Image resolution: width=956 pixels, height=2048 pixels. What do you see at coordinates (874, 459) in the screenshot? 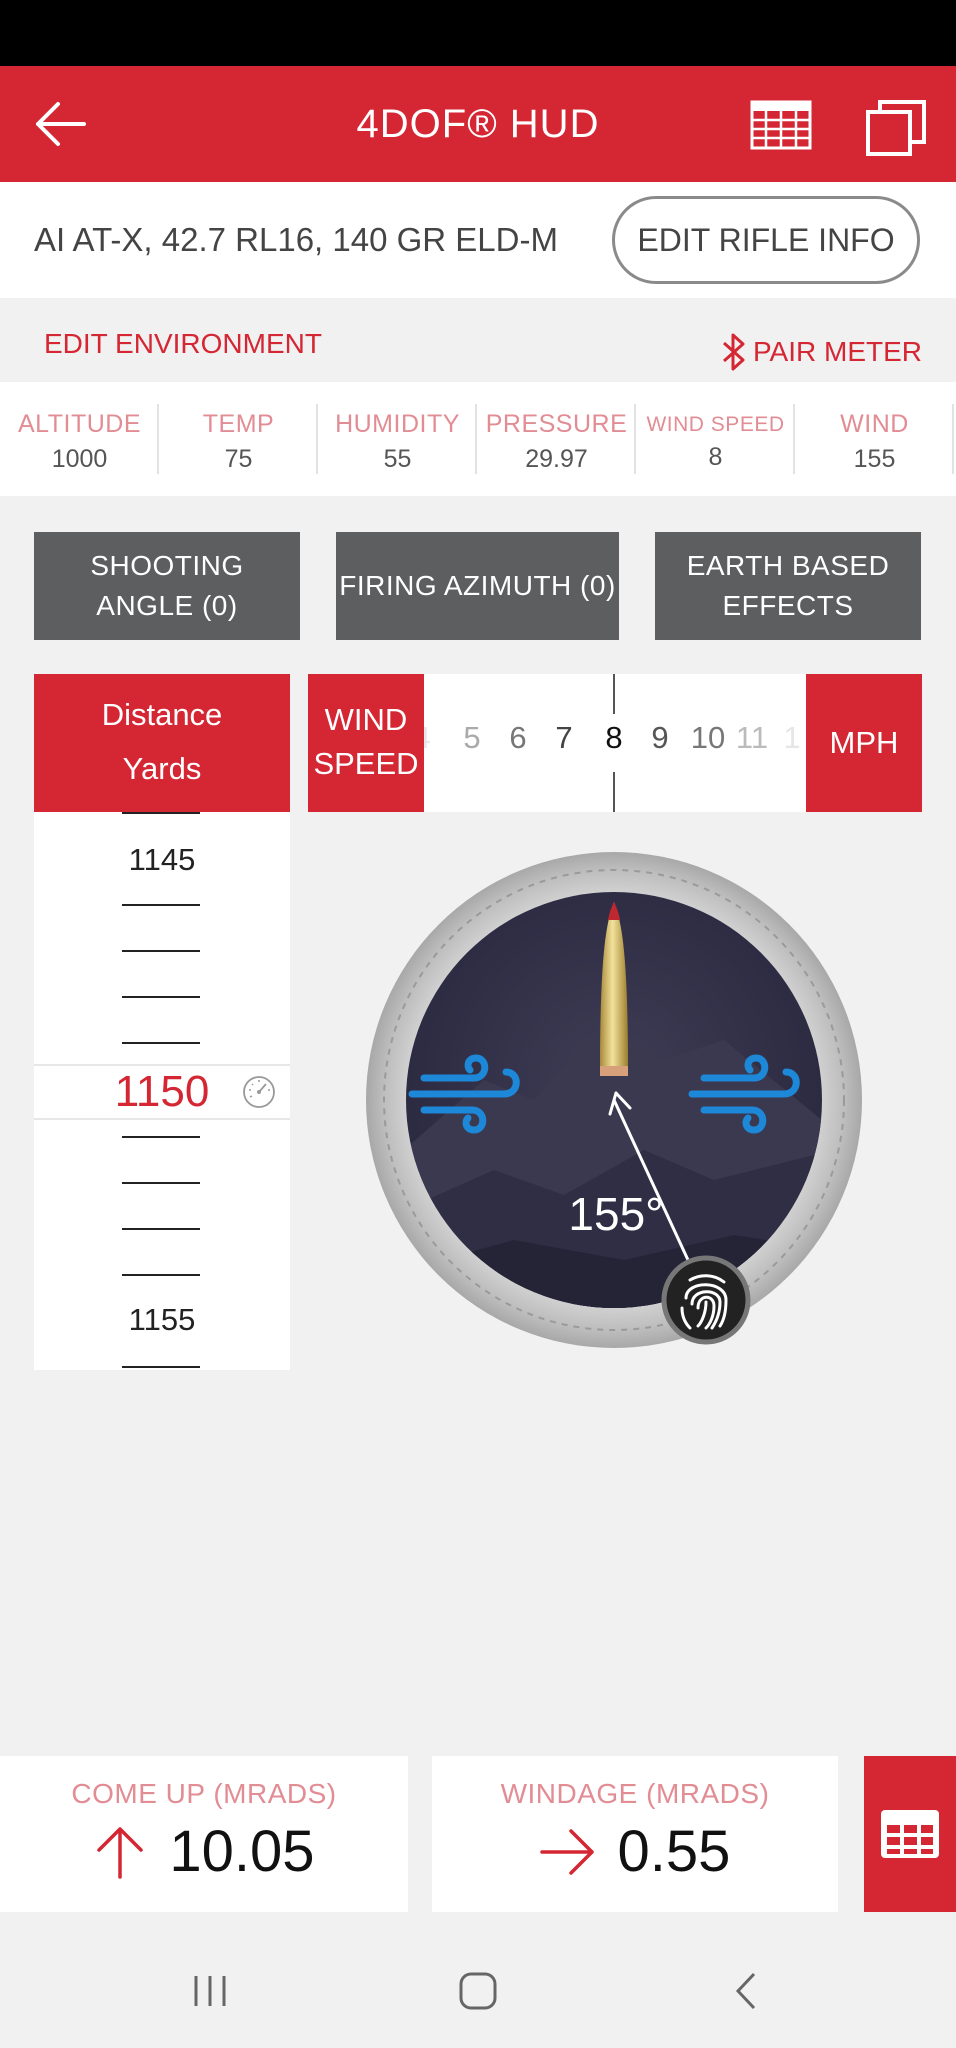
I see `env-value: 155` at bounding box center [874, 459].